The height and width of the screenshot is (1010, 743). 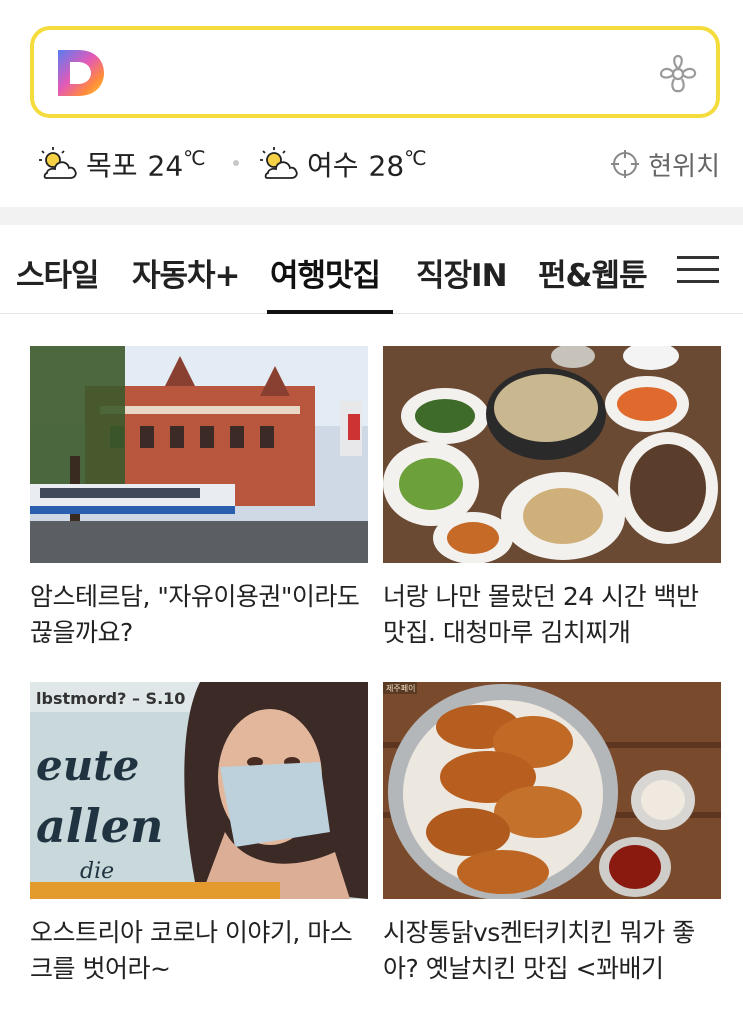 I want to click on daum-d-logo-icon, so click(x=80, y=73).